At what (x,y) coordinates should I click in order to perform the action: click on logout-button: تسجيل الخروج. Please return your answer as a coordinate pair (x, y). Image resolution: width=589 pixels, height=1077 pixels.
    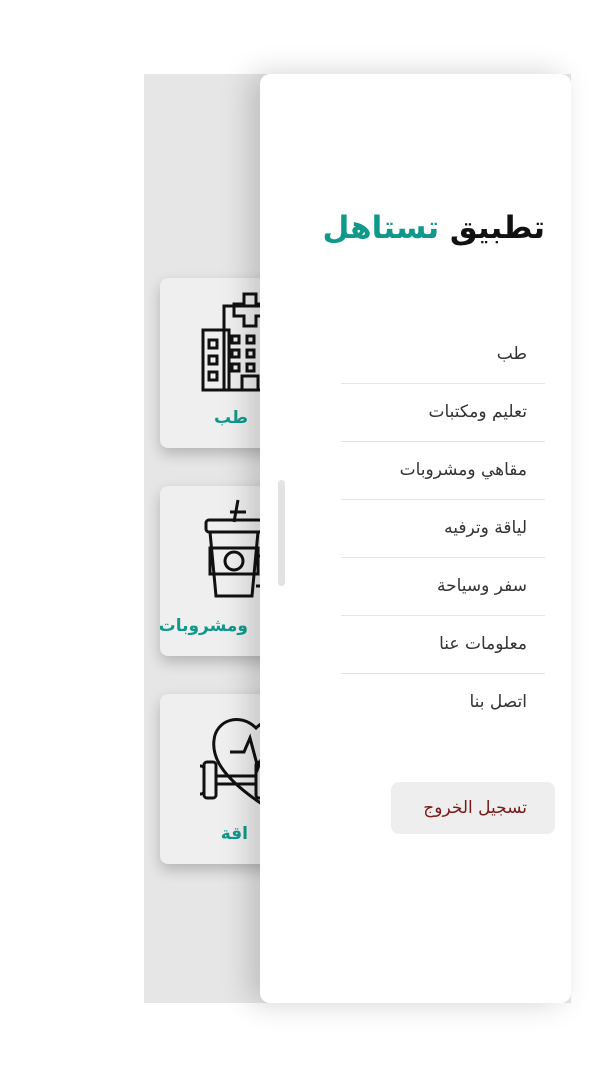
    Looking at the image, I should click on (473, 808).